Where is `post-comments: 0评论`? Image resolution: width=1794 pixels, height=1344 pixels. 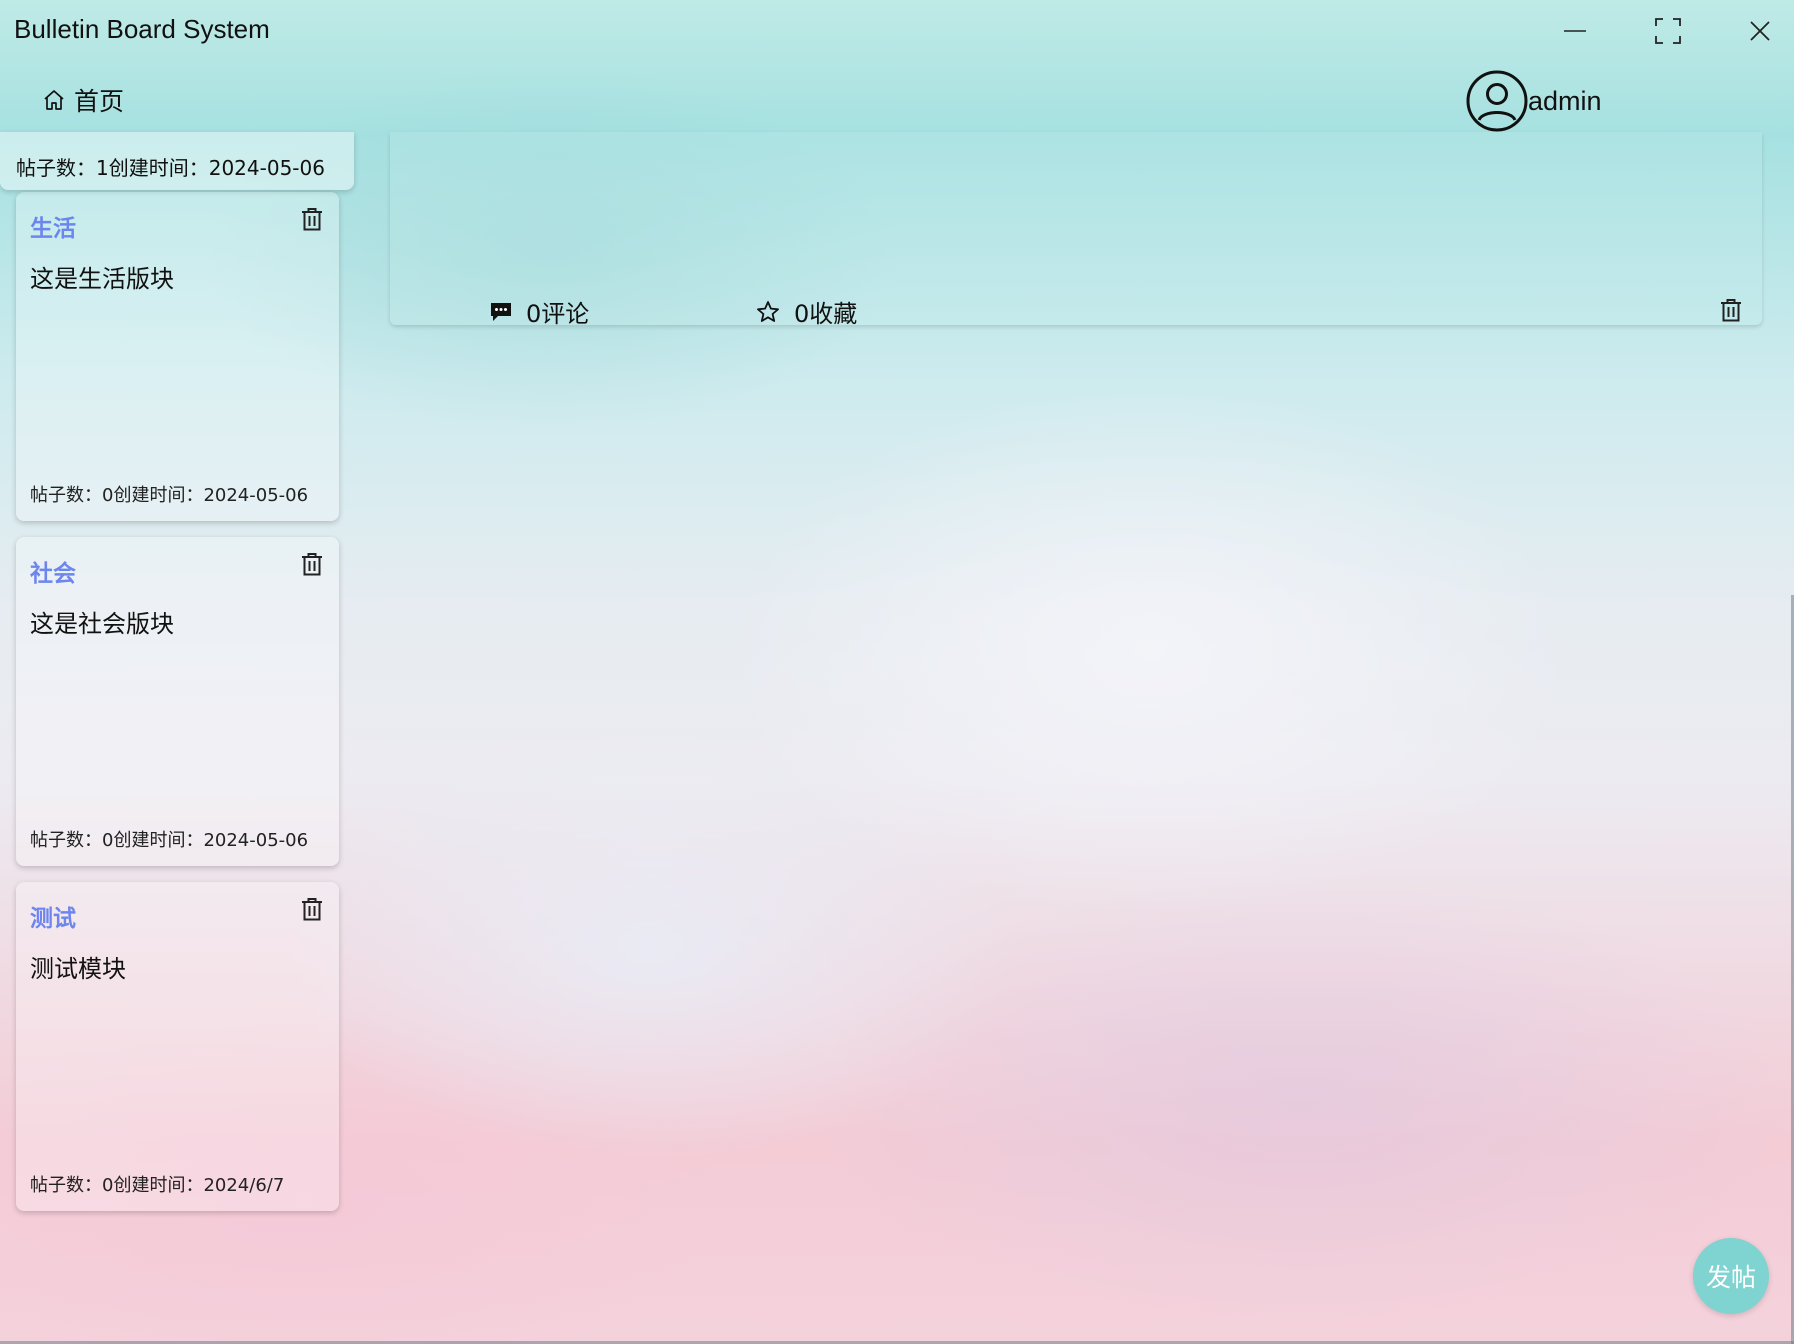
post-comments: 0评论 is located at coordinates (539, 311).